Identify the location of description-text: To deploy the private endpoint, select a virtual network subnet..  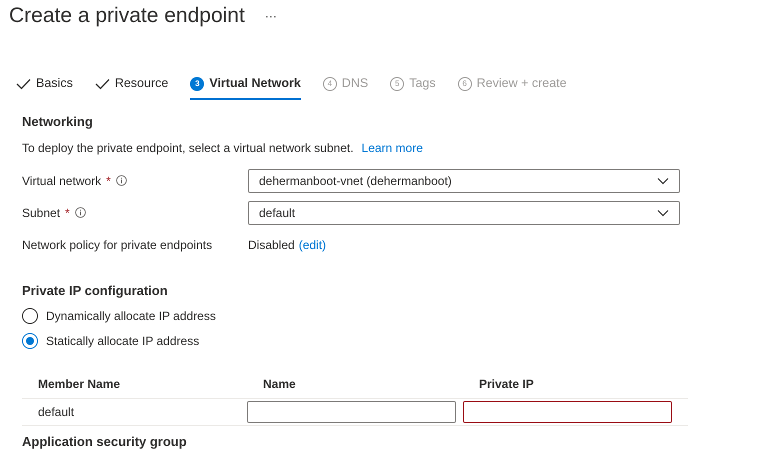
(188, 148).